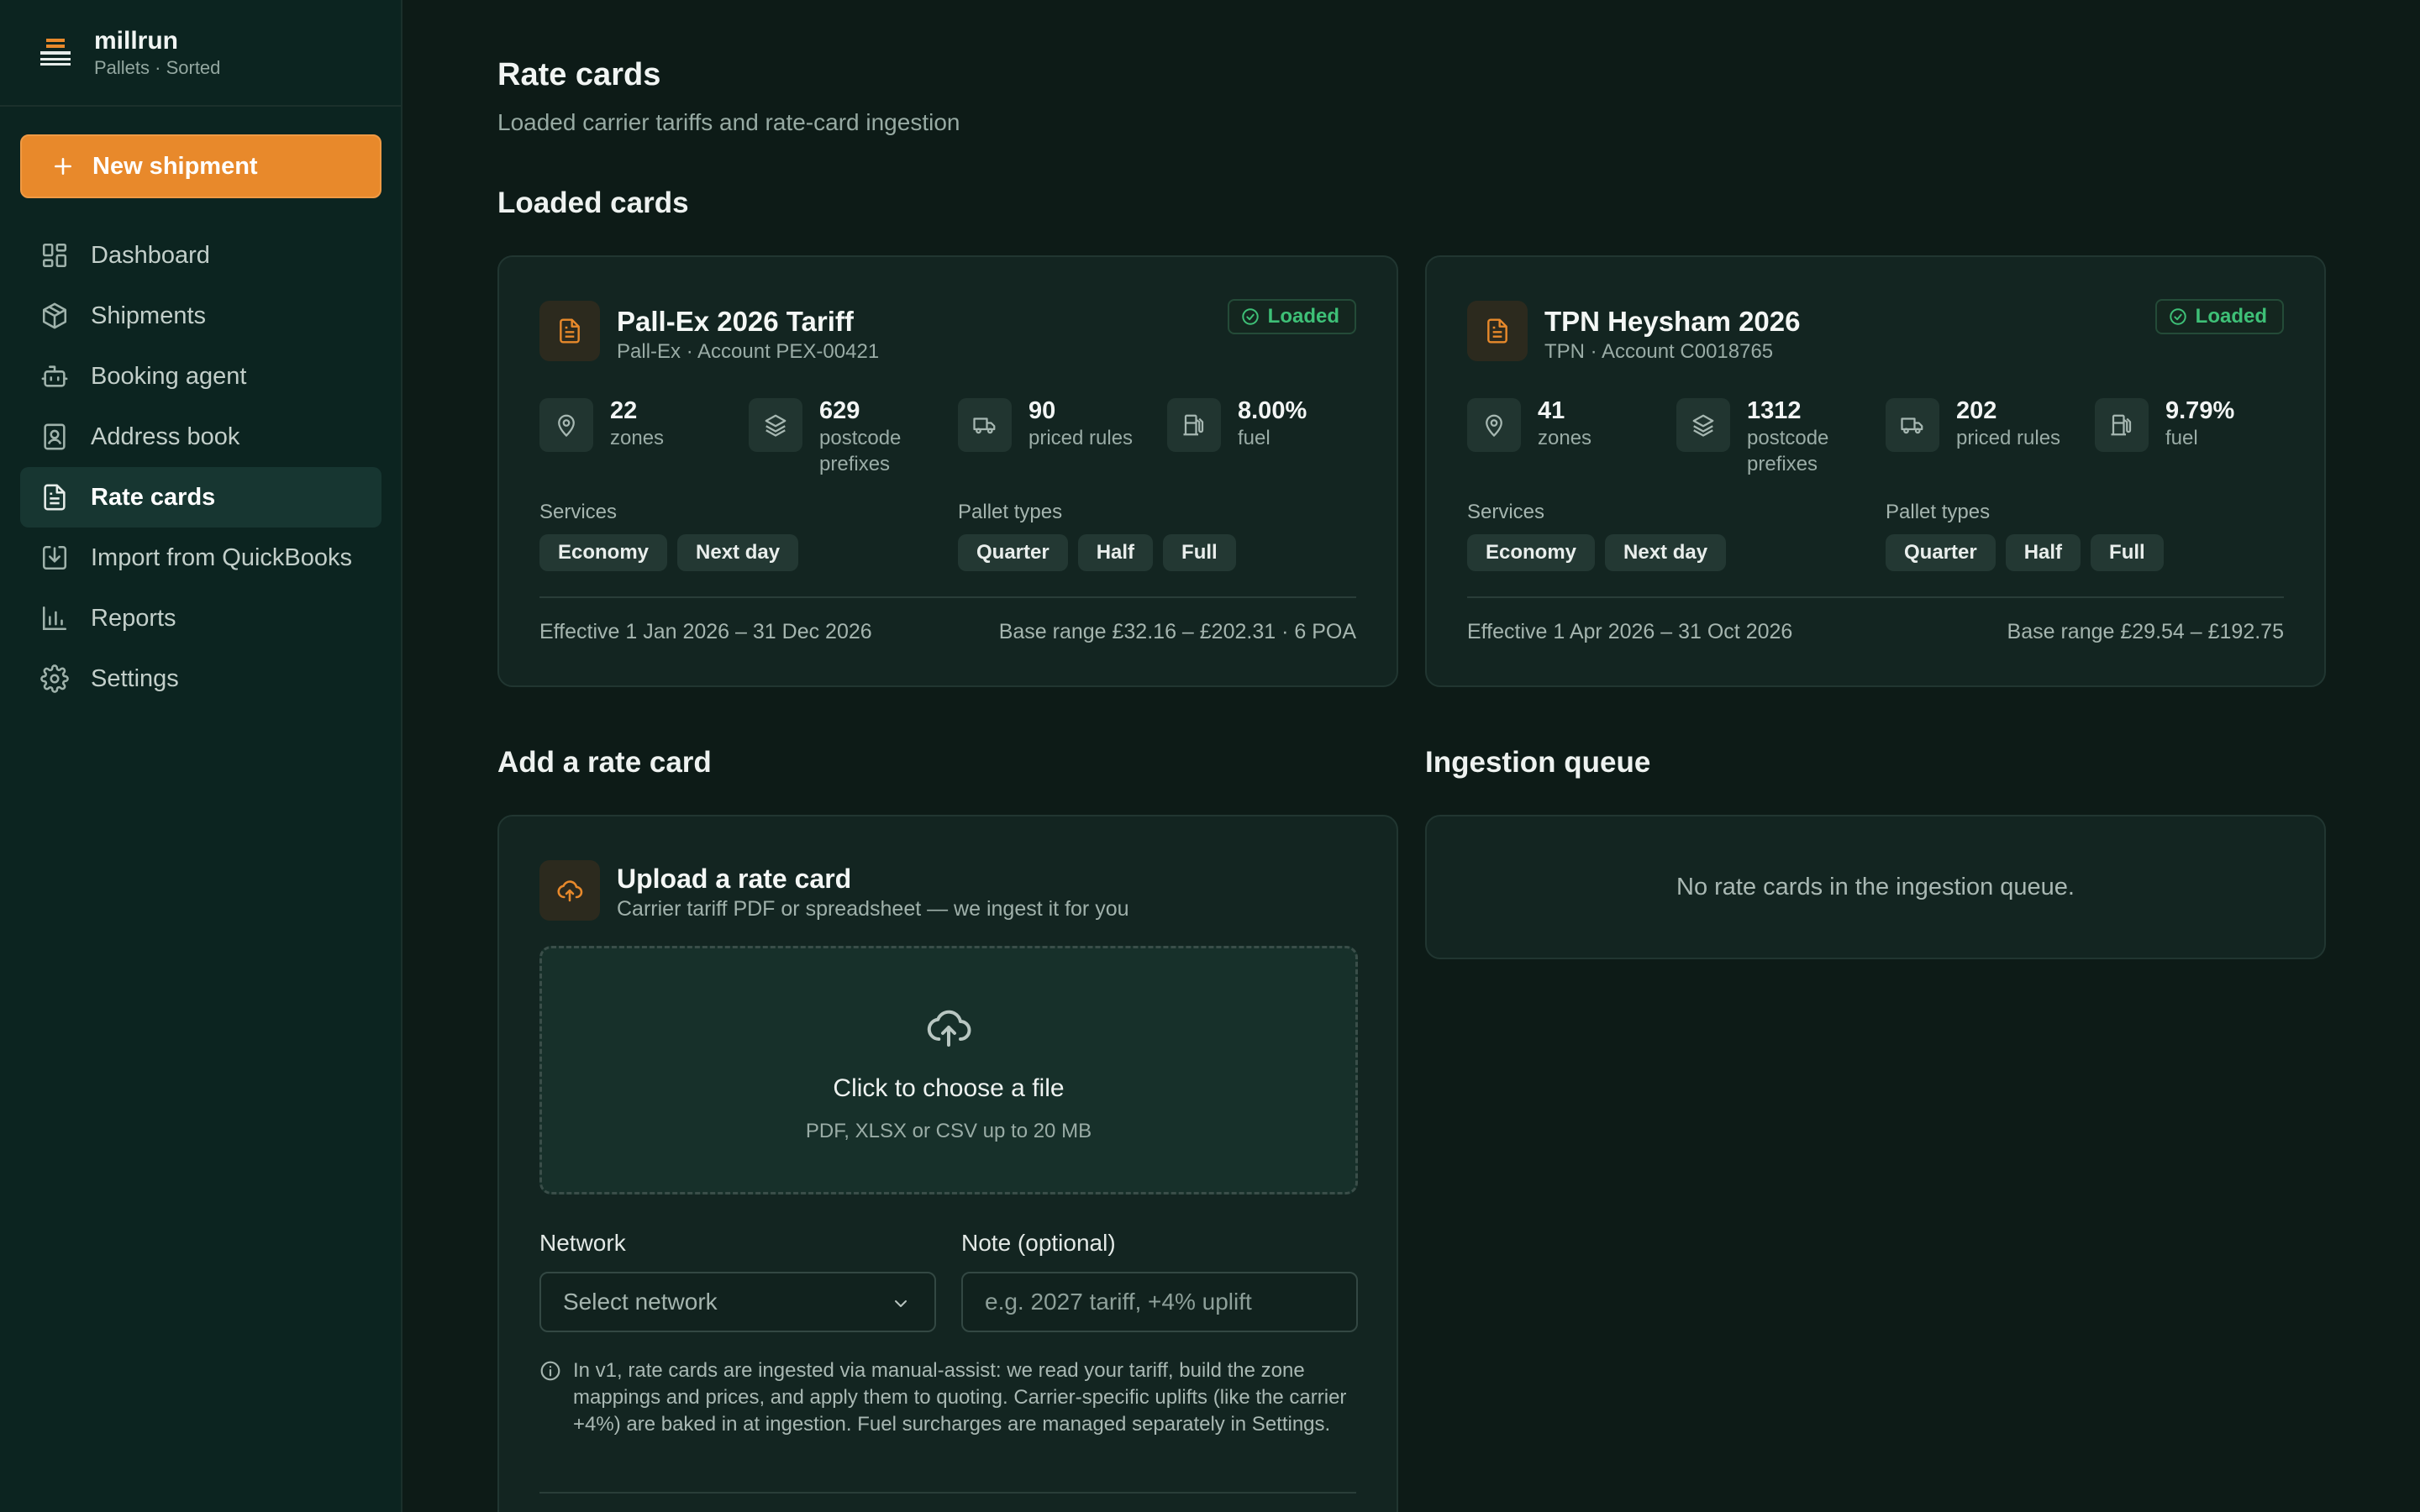 The image size is (2420, 1512). I want to click on stat-value: 9.79%, so click(2200, 410).